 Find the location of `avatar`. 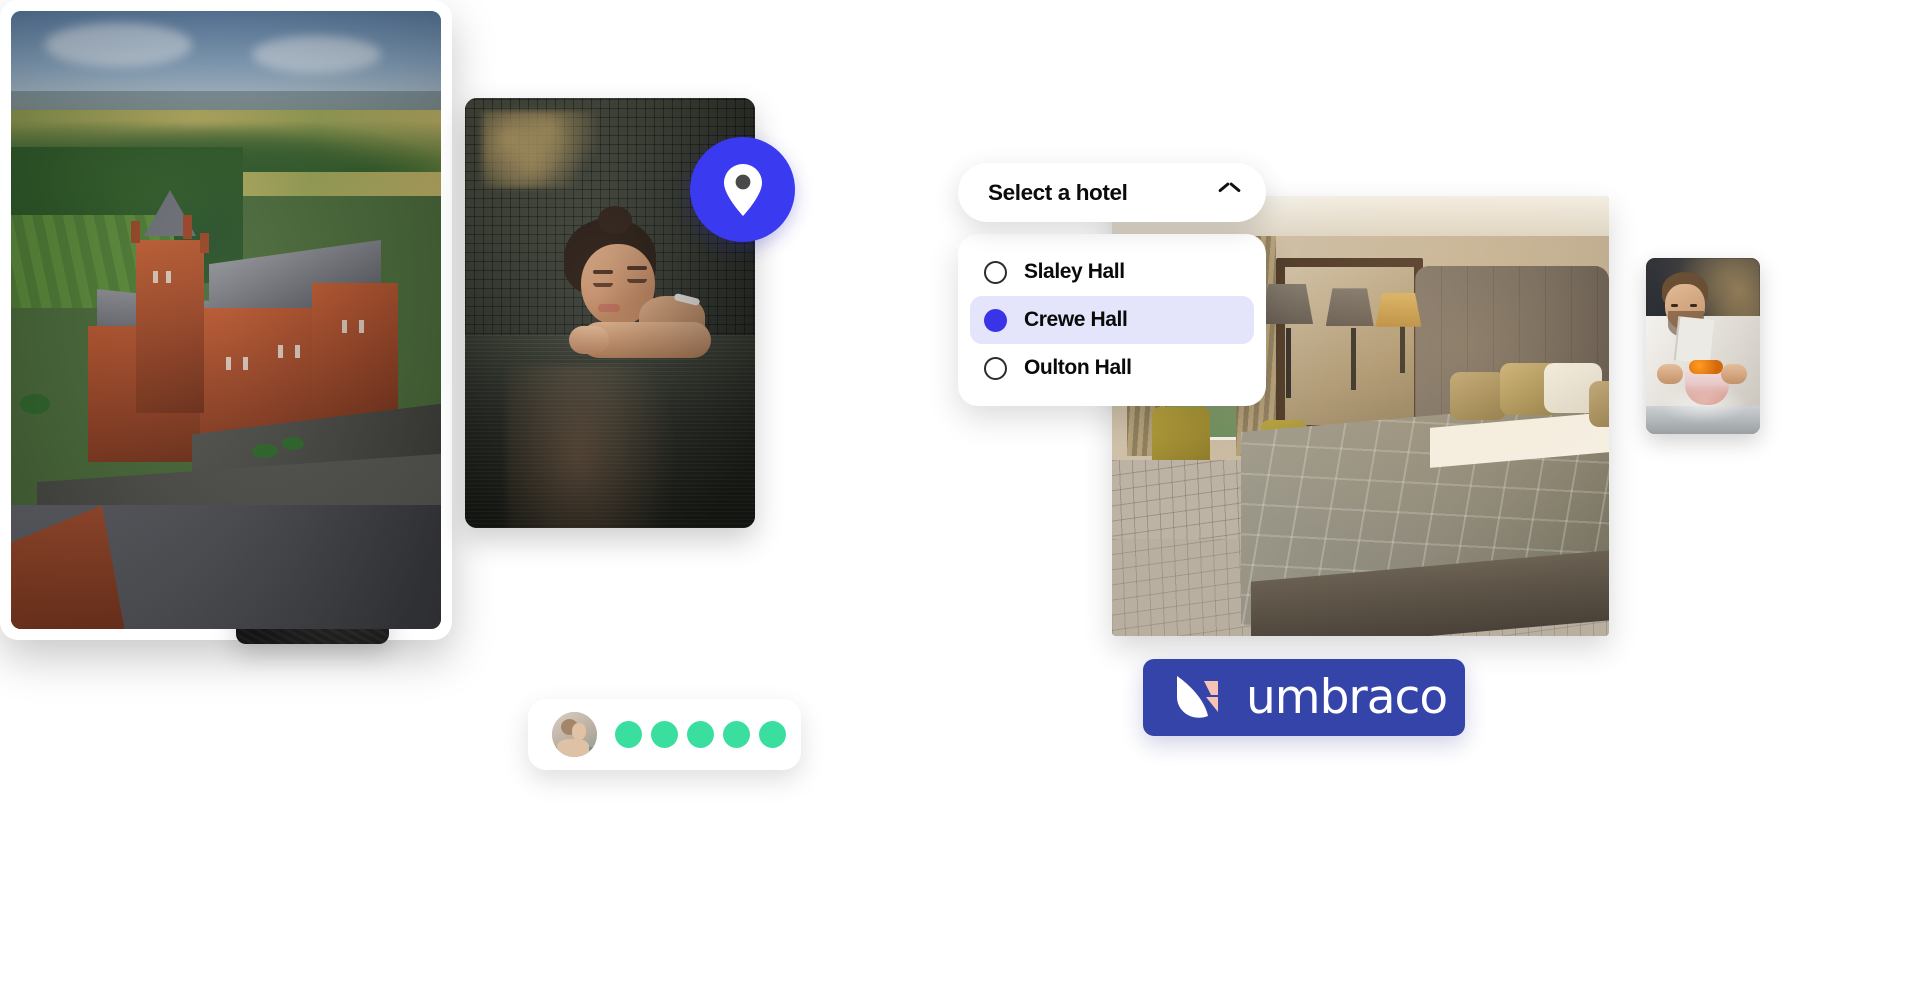

avatar is located at coordinates (574, 734).